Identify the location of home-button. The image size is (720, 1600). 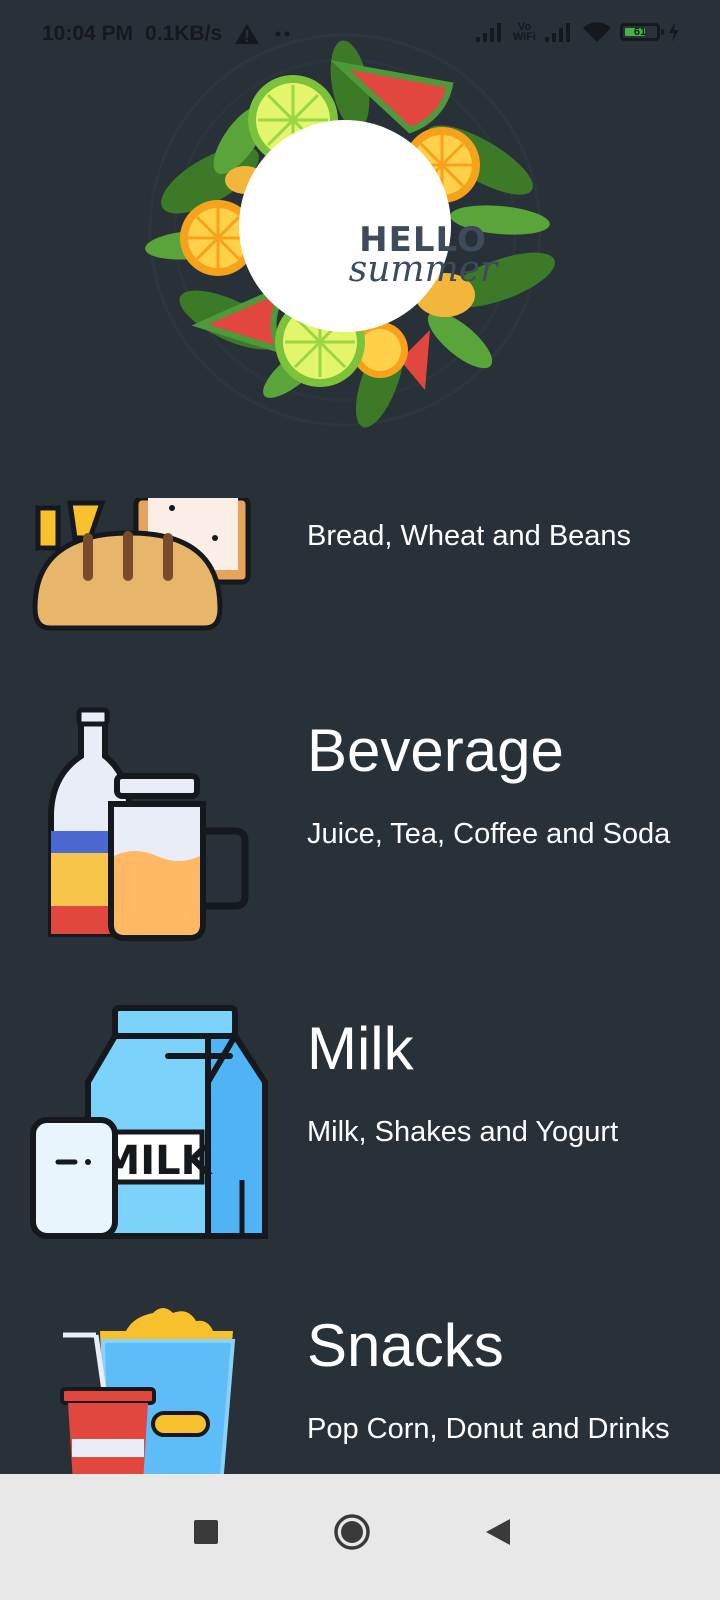
(352, 1532).